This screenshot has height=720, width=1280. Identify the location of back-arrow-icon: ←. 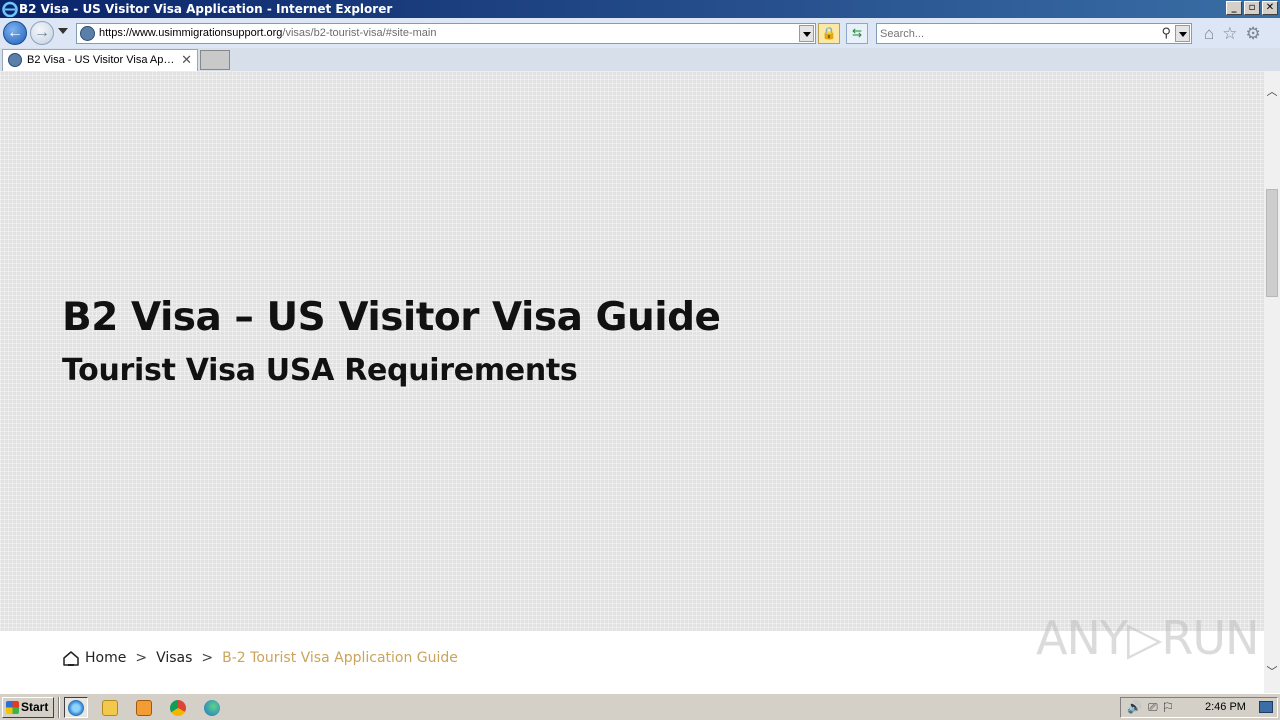
(15, 32).